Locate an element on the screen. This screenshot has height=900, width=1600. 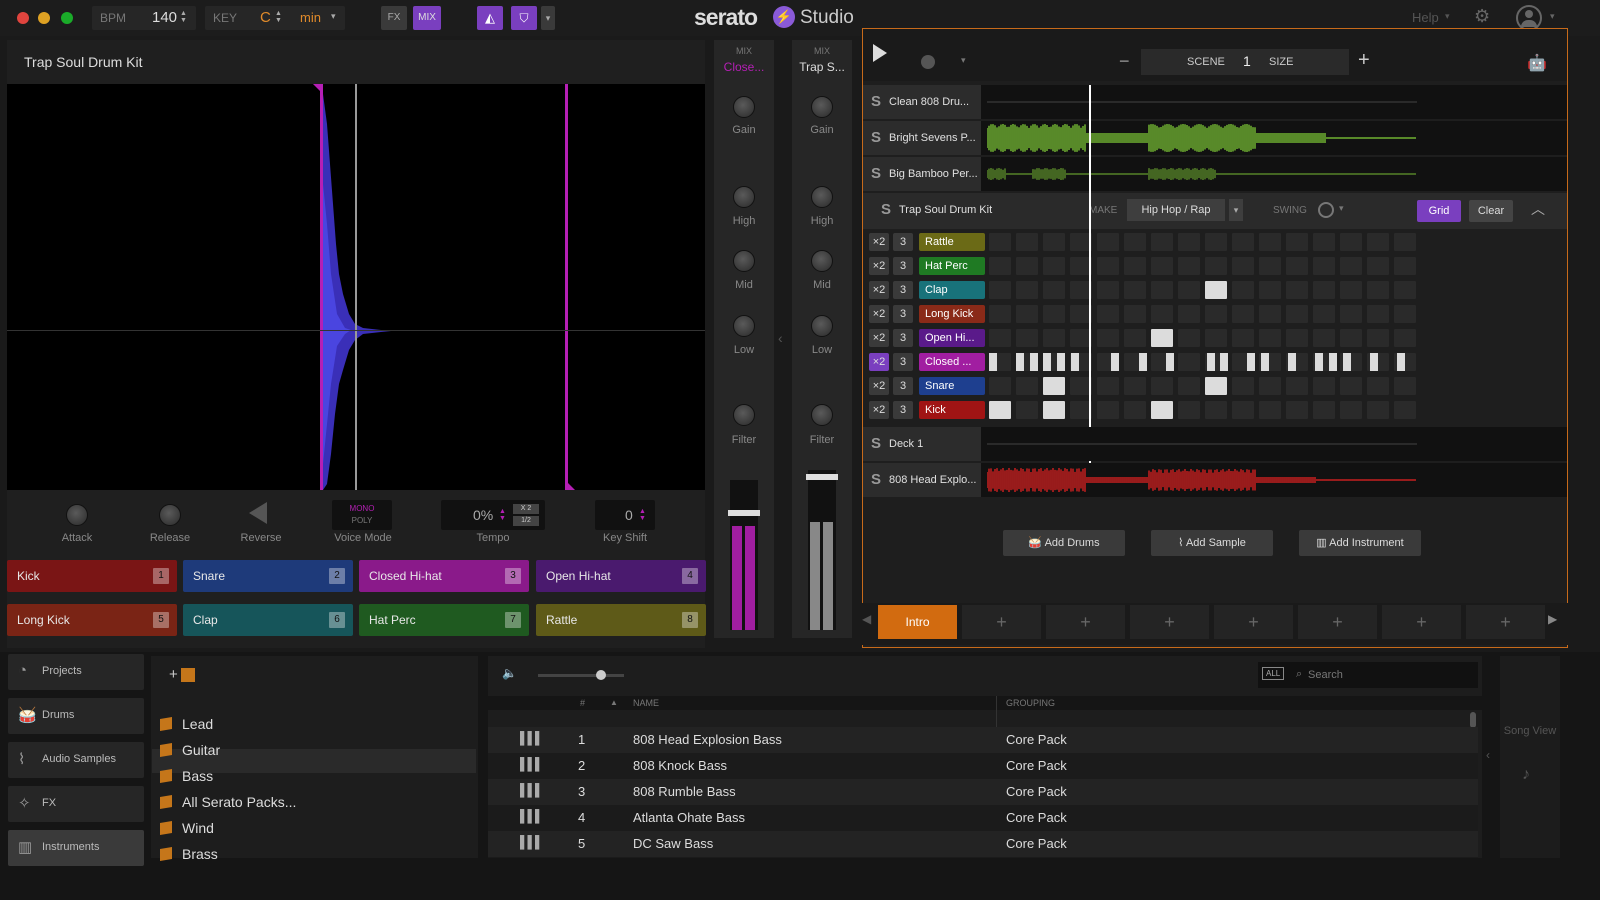
add-instrument-button: ▥ Add Instrument is located at coordinates (1360, 543).